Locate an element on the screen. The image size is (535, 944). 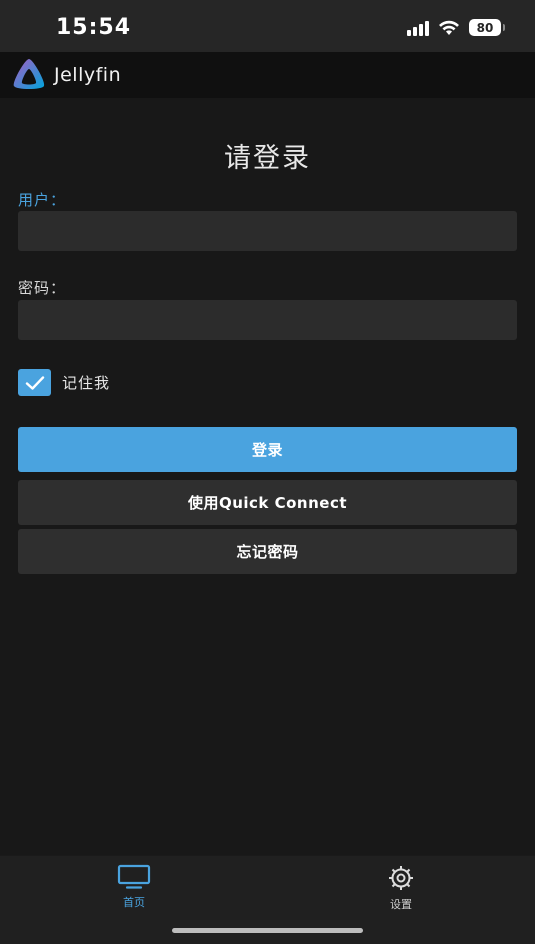
jellyfin-logo is located at coordinates (29, 75).